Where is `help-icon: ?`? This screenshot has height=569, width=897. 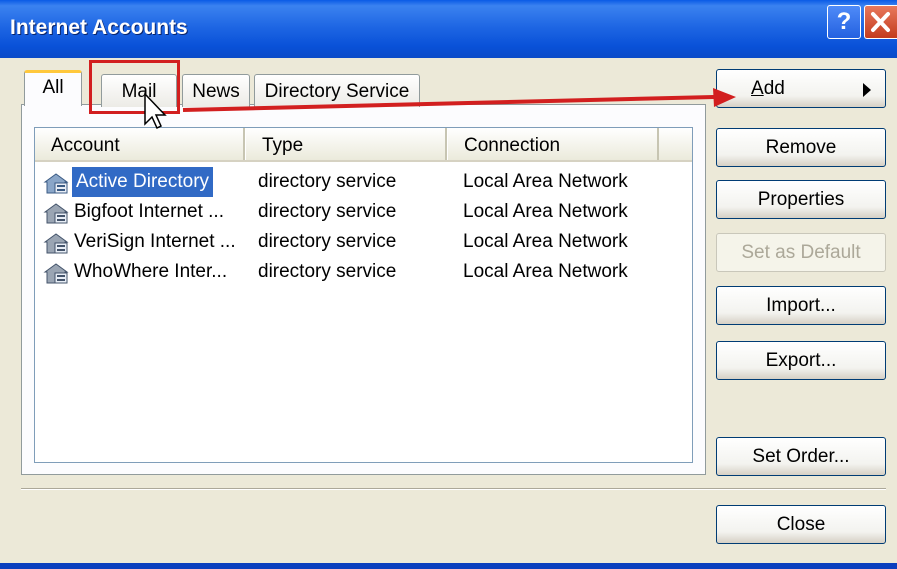 help-icon: ? is located at coordinates (844, 21).